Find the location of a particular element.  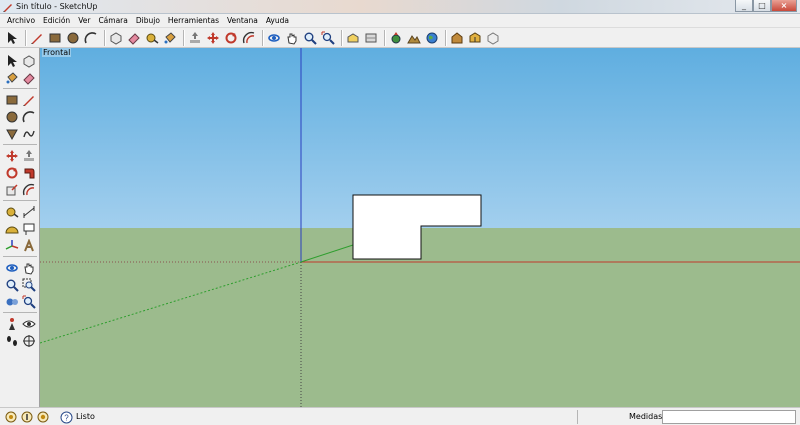

warehouse-icon is located at coordinates (457, 37).